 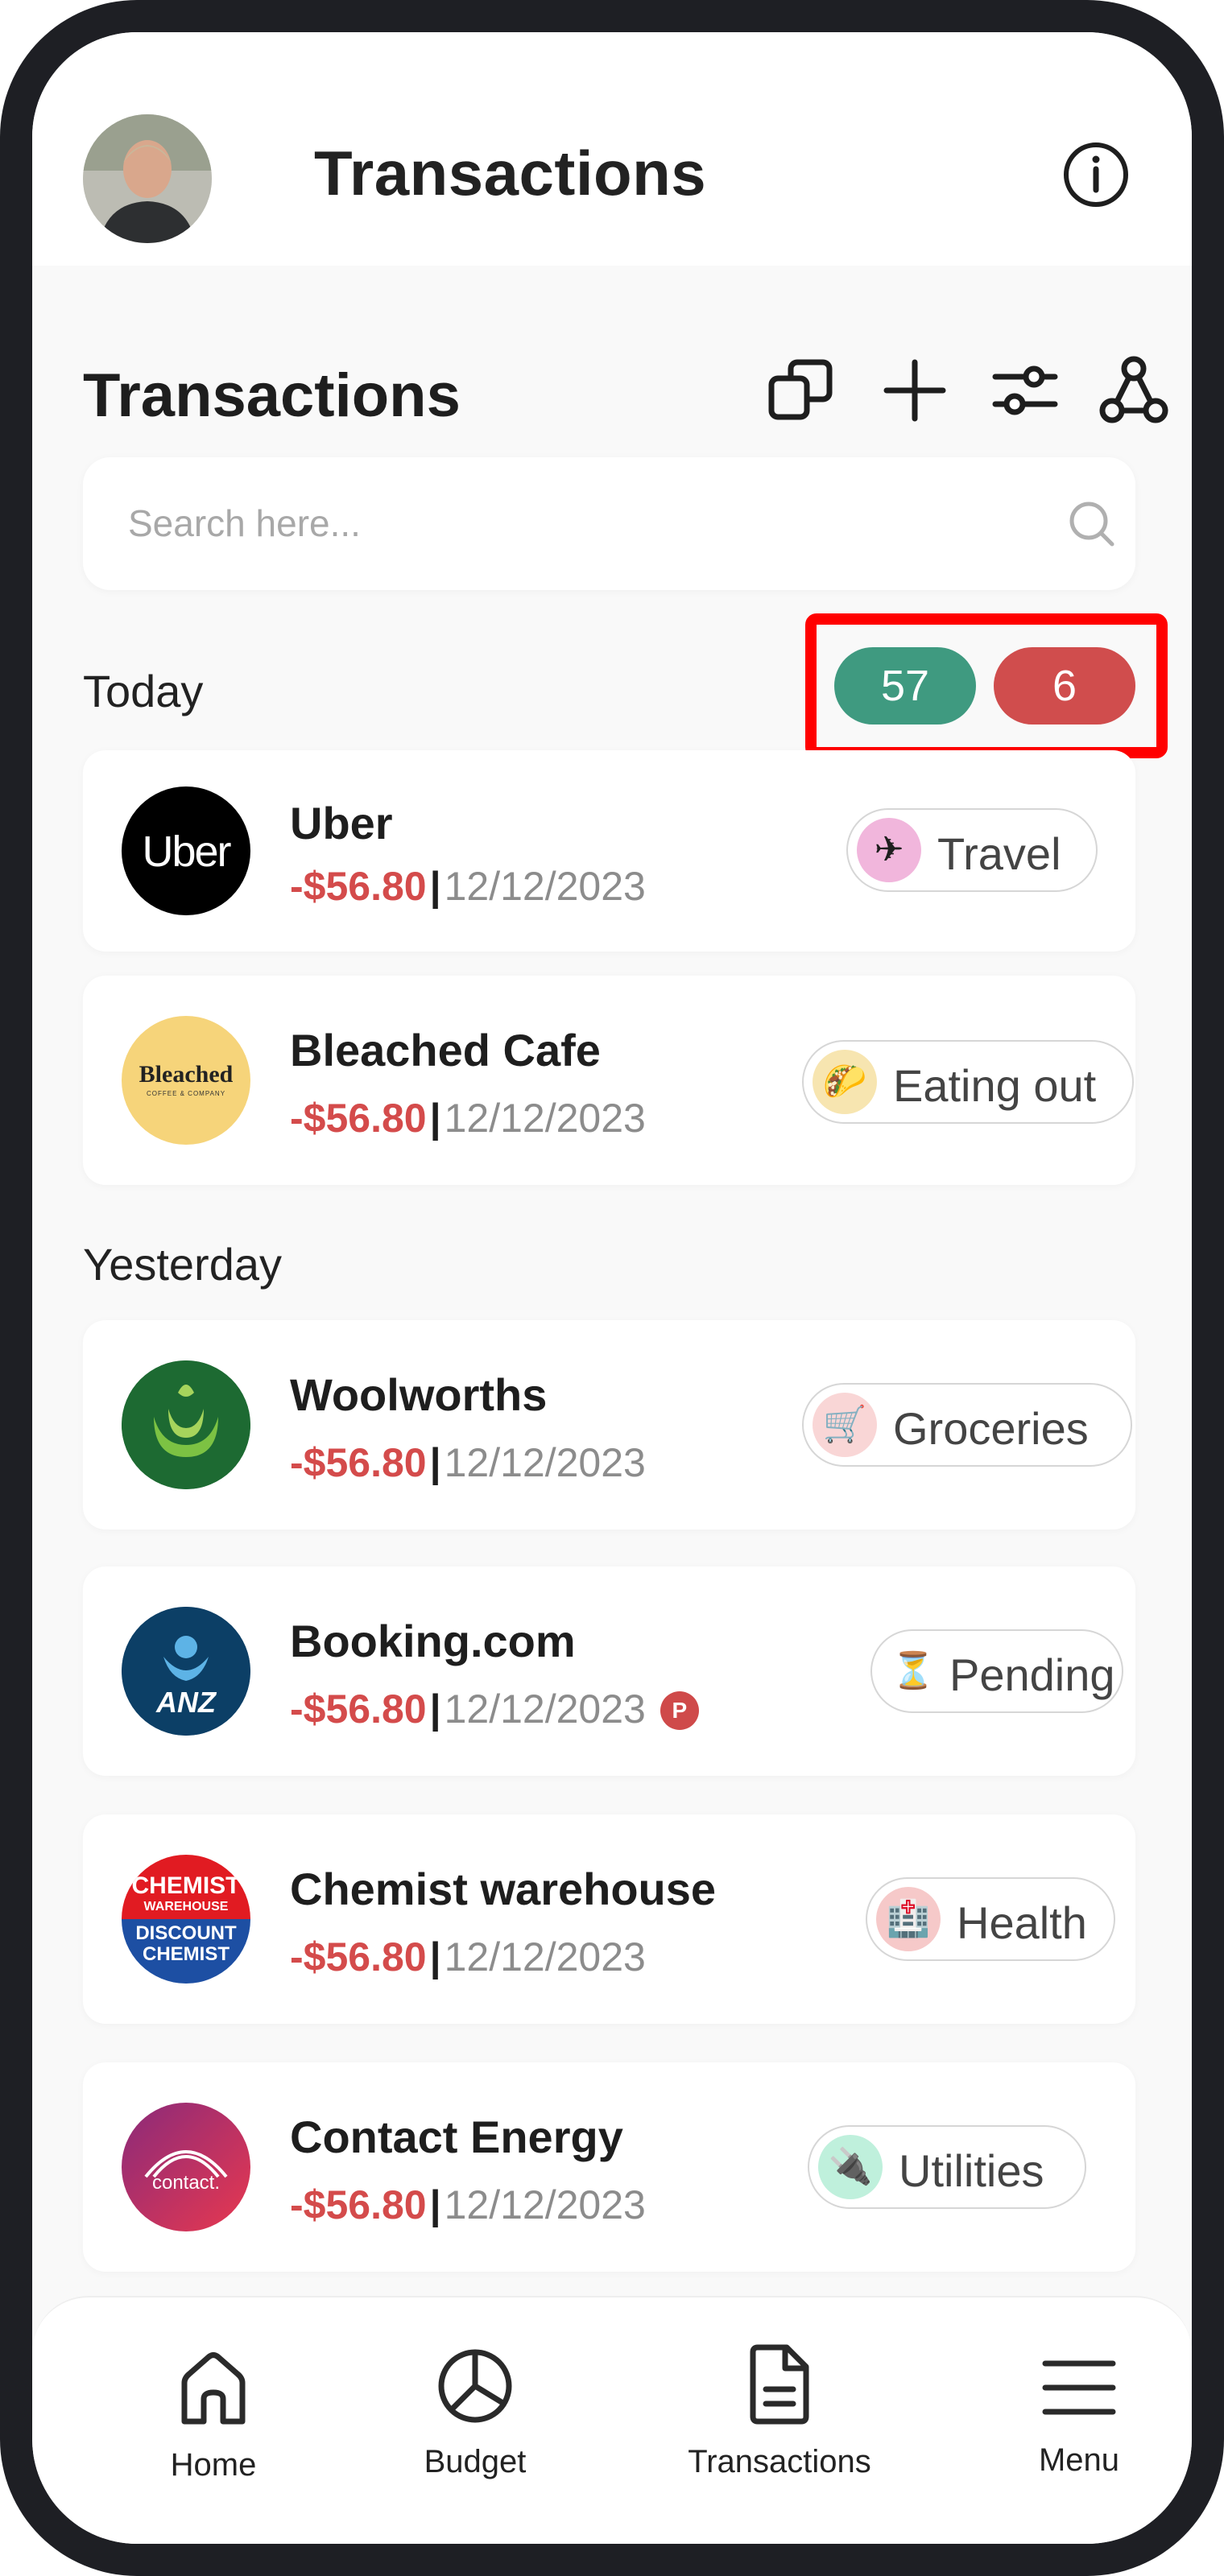 What do you see at coordinates (625, 402) in the screenshot?
I see `section-header: Transactions` at bounding box center [625, 402].